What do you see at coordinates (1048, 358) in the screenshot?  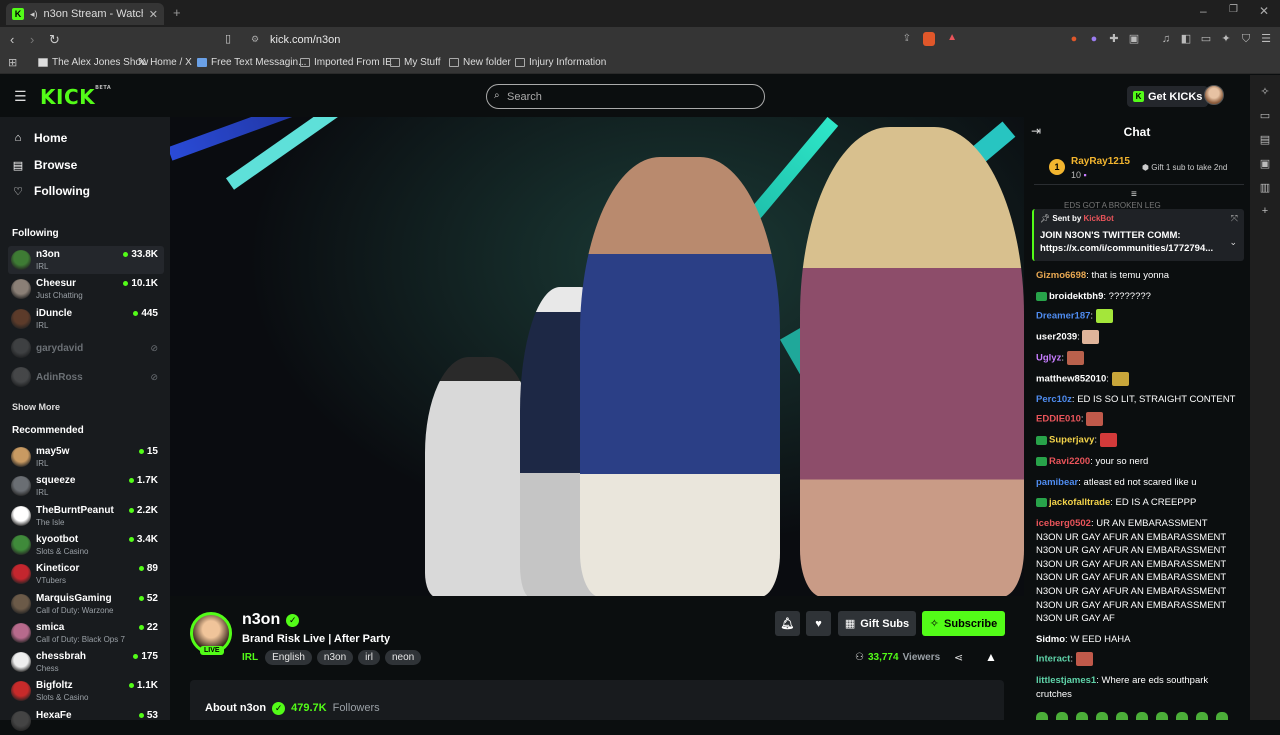 I see `chat-username: Uglyz` at bounding box center [1048, 358].